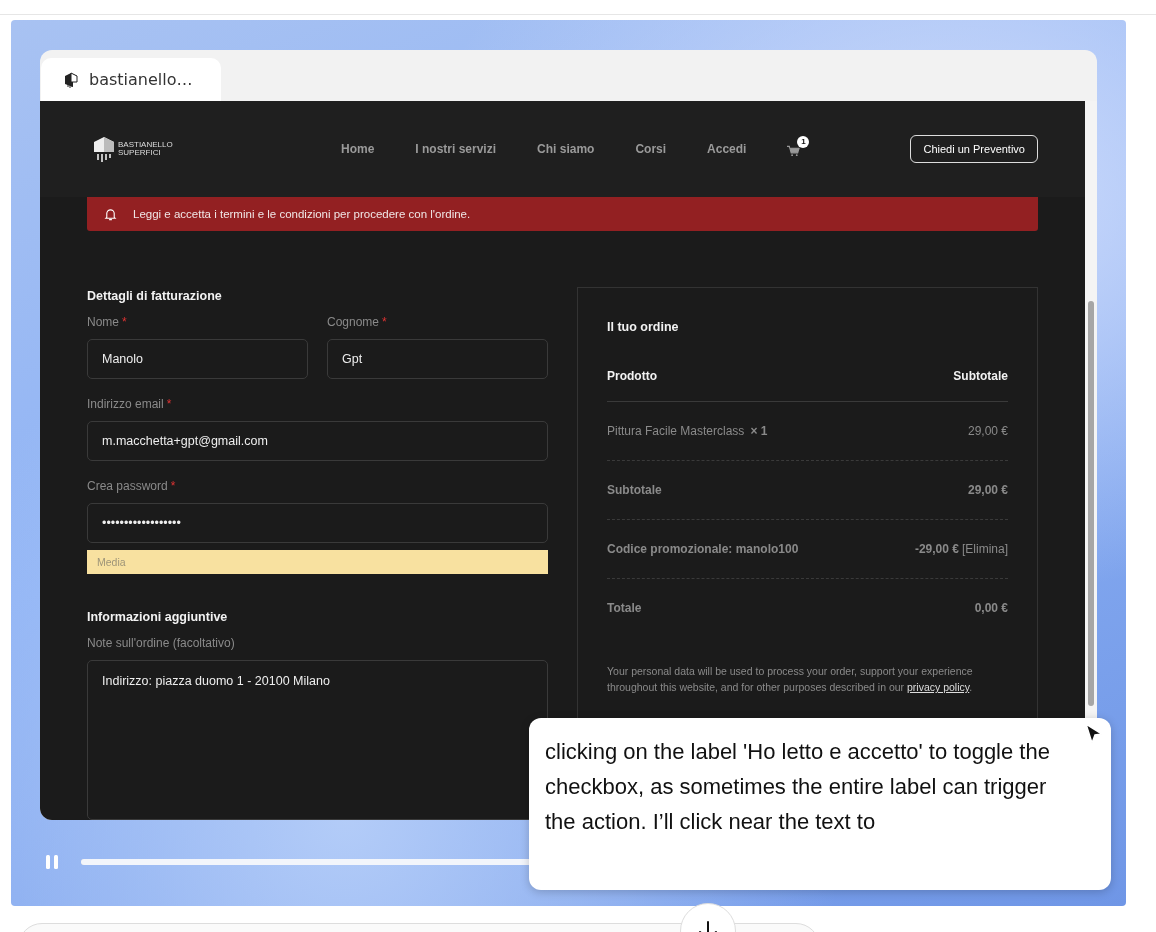 The height and width of the screenshot is (932, 1156). Describe the element at coordinates (991, 608) in the screenshot. I see `summary-value: 0,00 €` at that location.